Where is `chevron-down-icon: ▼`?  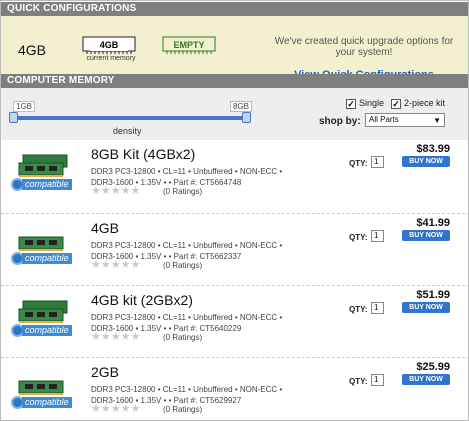
chevron-down-icon: ▼ is located at coordinates (437, 120).